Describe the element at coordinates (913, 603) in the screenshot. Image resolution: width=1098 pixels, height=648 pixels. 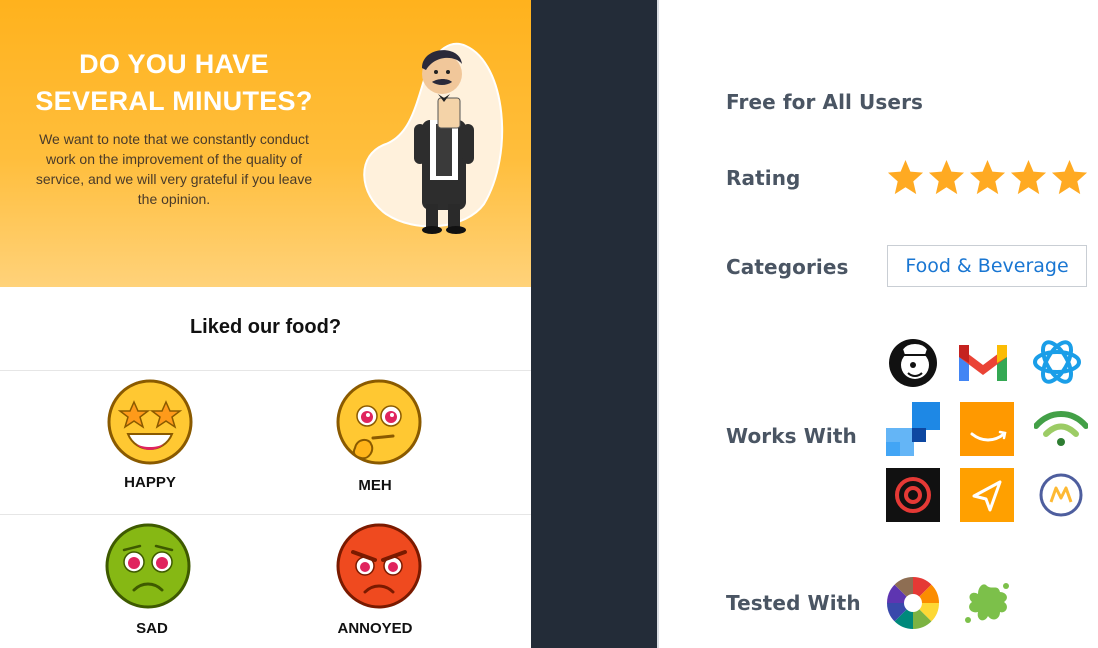
I see `color-wheel-icon` at that location.